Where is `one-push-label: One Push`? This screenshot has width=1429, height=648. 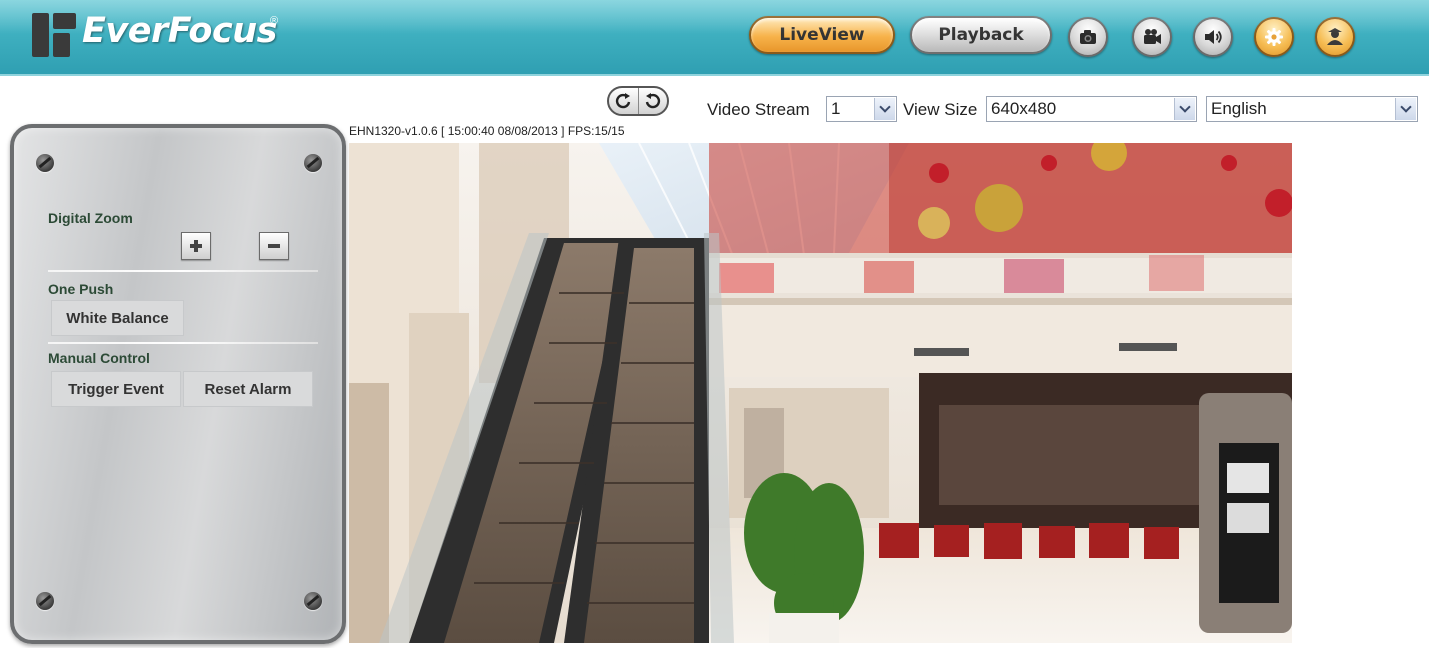 one-push-label: One Push is located at coordinates (81, 289).